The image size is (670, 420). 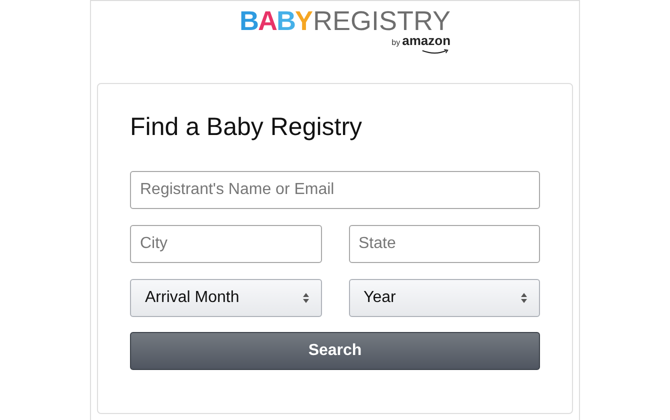 What do you see at coordinates (444, 298) in the screenshot?
I see `dropdown: Year` at bounding box center [444, 298].